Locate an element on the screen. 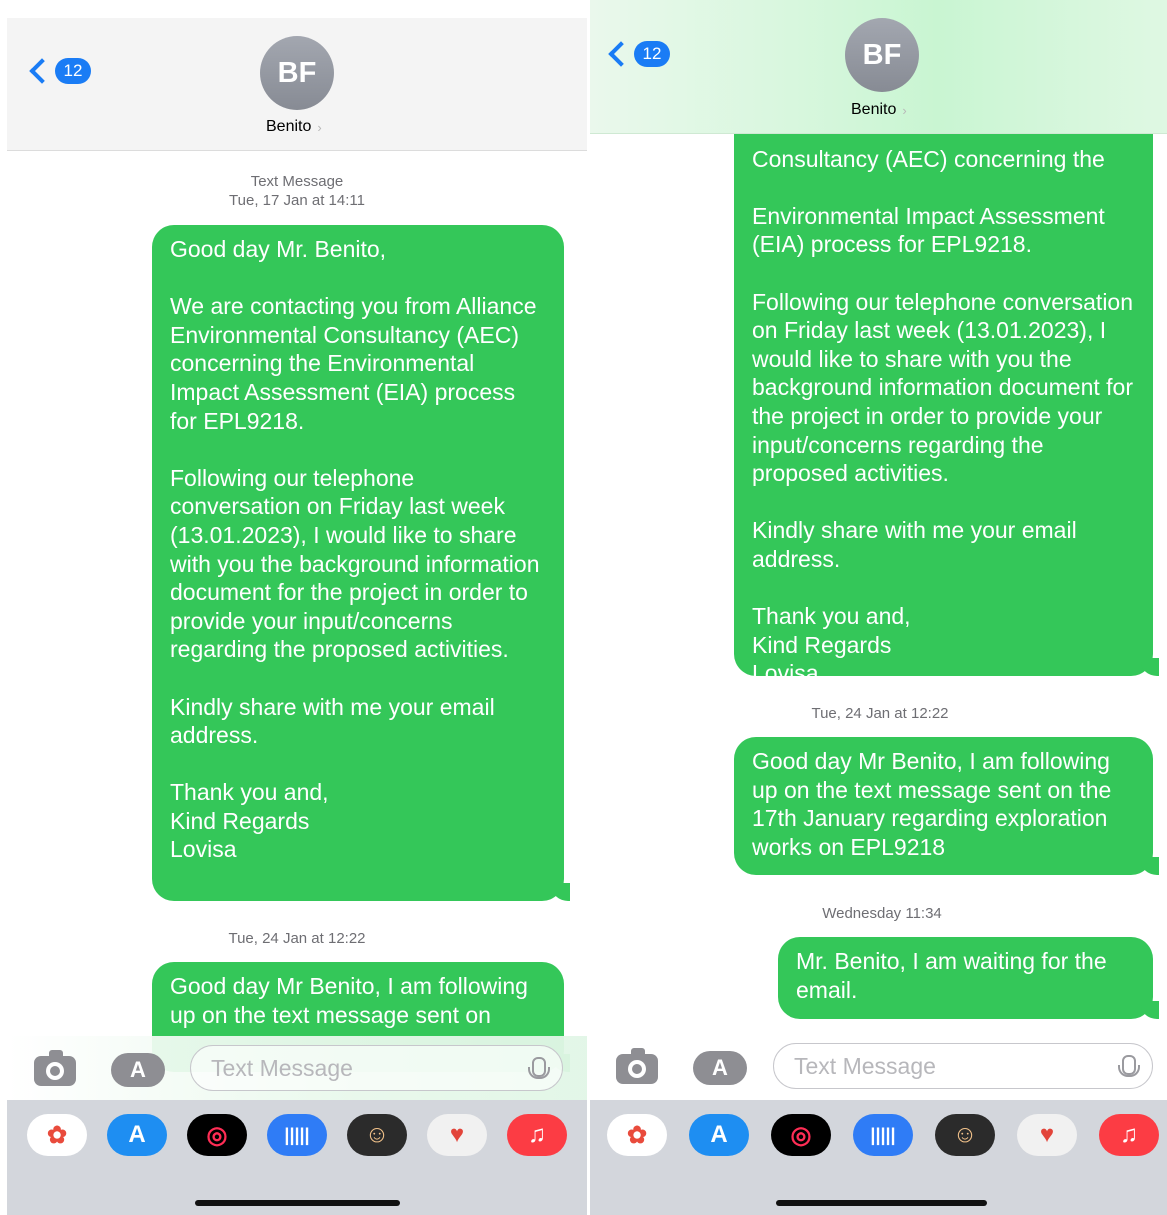  message-text-top: Consultancy (AEC) concerning the is located at coordinates (928, 158).